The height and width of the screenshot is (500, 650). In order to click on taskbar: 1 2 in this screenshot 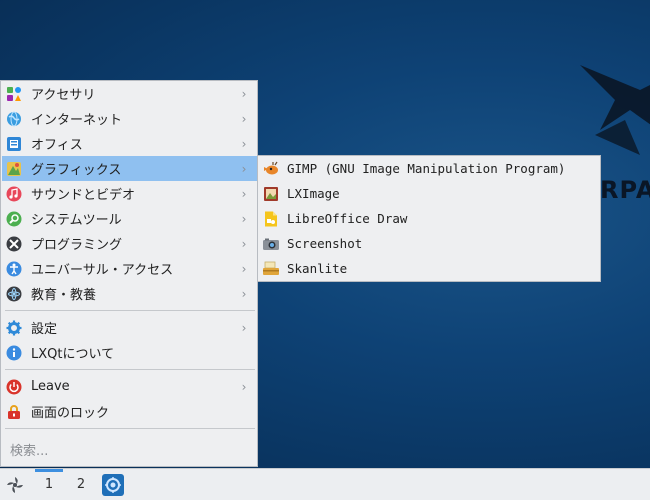, I will do `click(325, 484)`.